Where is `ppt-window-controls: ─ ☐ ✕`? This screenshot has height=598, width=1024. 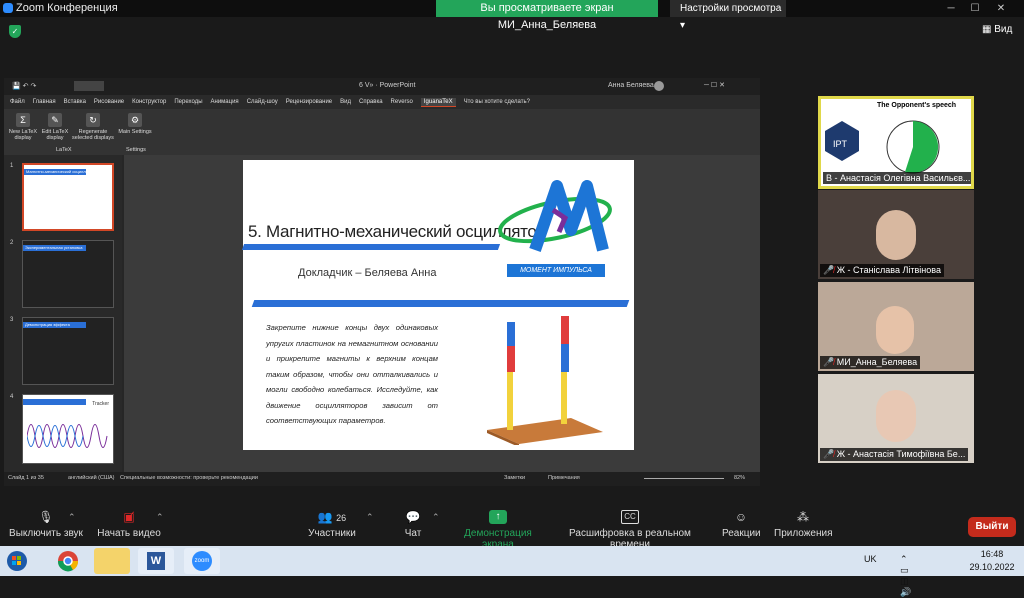
ppt-window-controls: ─ ☐ ✕ is located at coordinates (714, 85).